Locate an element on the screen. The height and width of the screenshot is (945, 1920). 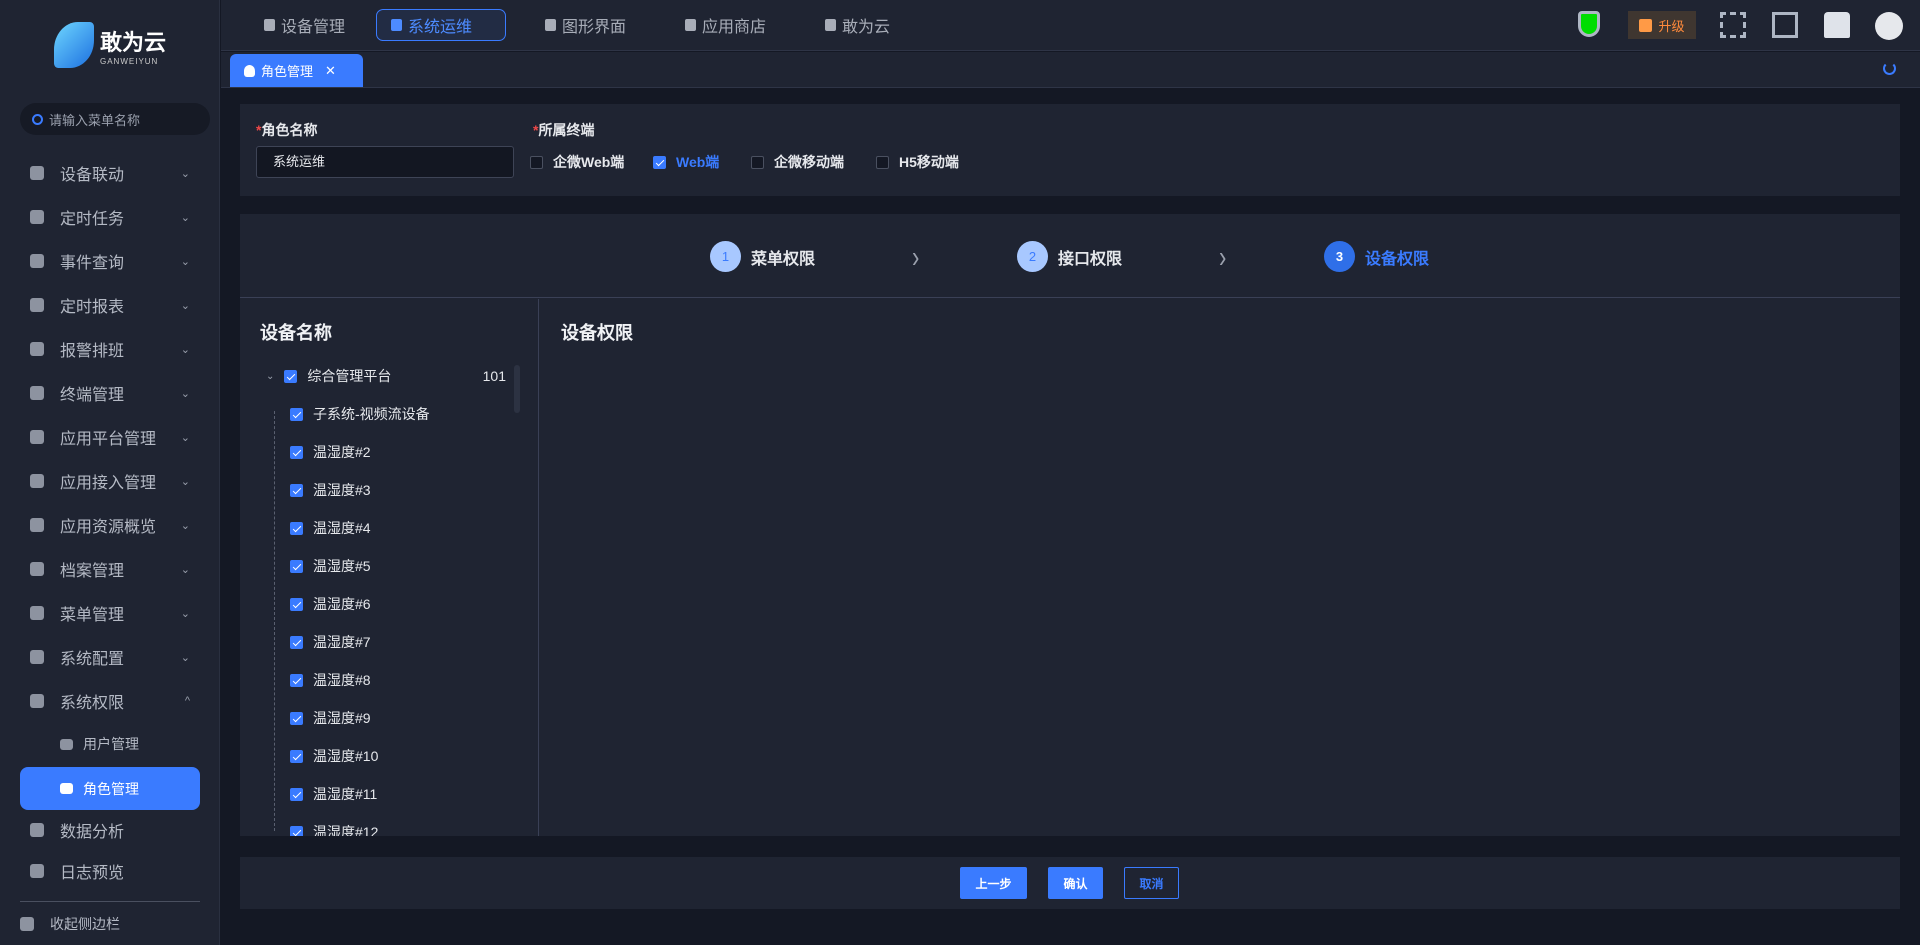
tree-node: 温湿度#9 is located at coordinates (330, 718).